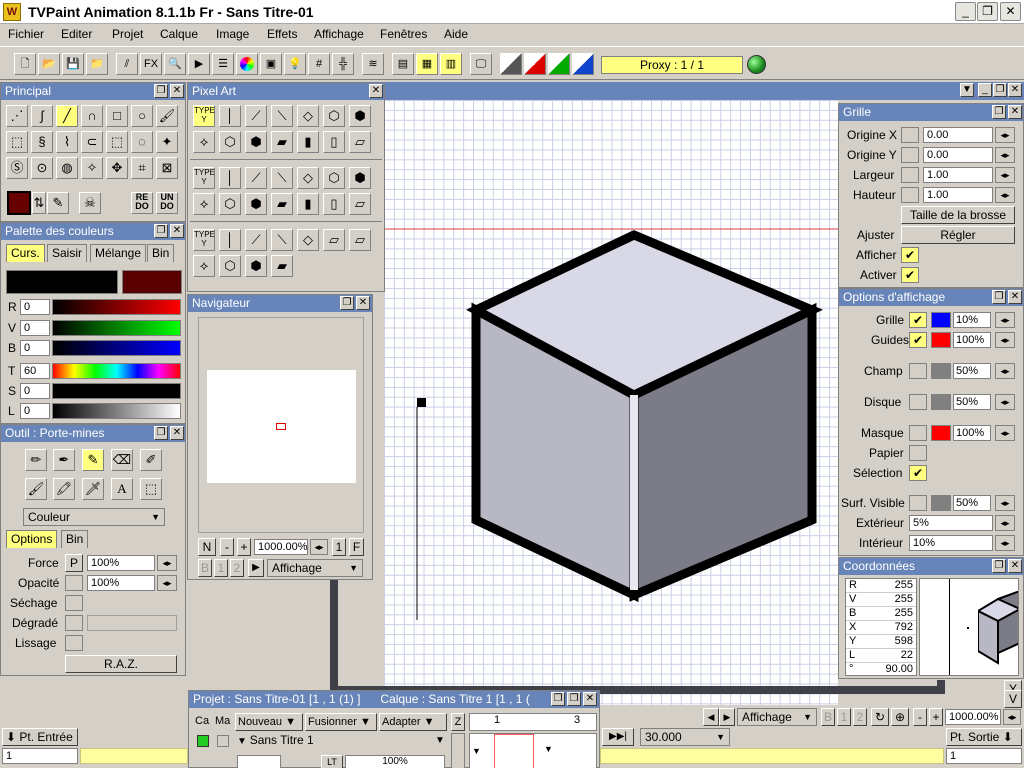 Image resolution: width=1024 pixels, height=768 pixels. I want to click on z-button: Z, so click(458, 722).